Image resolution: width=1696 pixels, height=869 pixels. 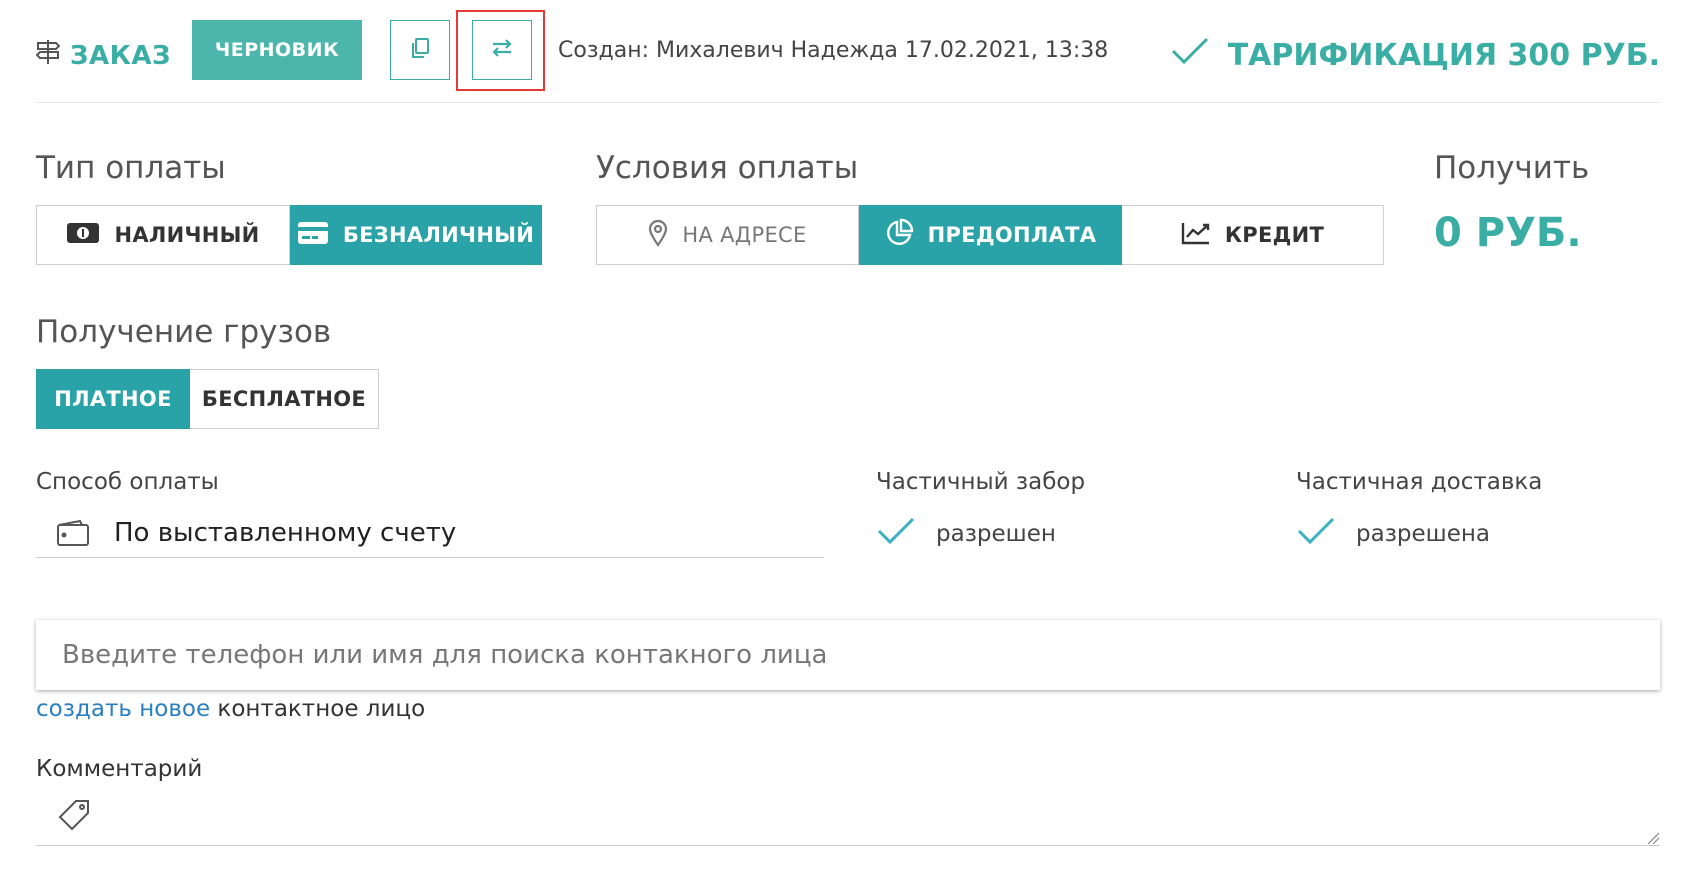 What do you see at coordinates (848, 818) in the screenshot?
I see `comment-textarea` at bounding box center [848, 818].